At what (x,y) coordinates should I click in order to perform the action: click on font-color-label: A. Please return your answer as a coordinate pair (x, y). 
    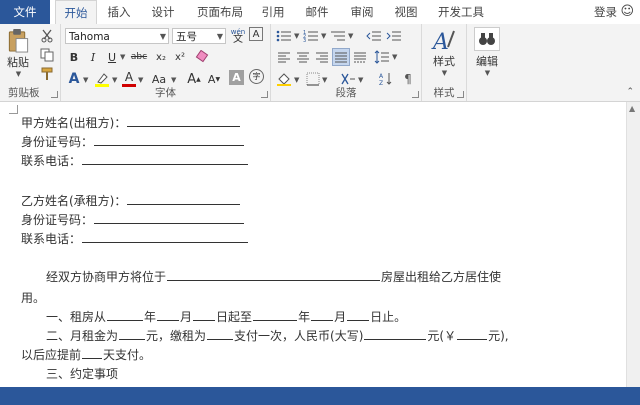
    Looking at the image, I should click on (129, 77).